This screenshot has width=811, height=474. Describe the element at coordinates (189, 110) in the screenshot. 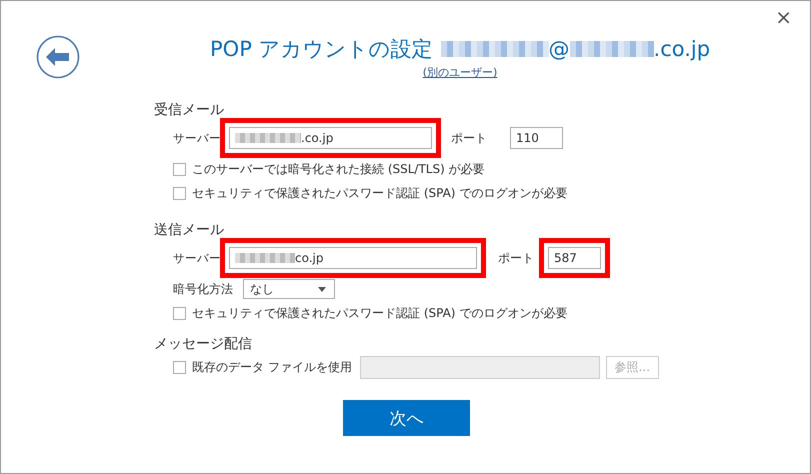

I see `section-heading: 受信メール` at that location.